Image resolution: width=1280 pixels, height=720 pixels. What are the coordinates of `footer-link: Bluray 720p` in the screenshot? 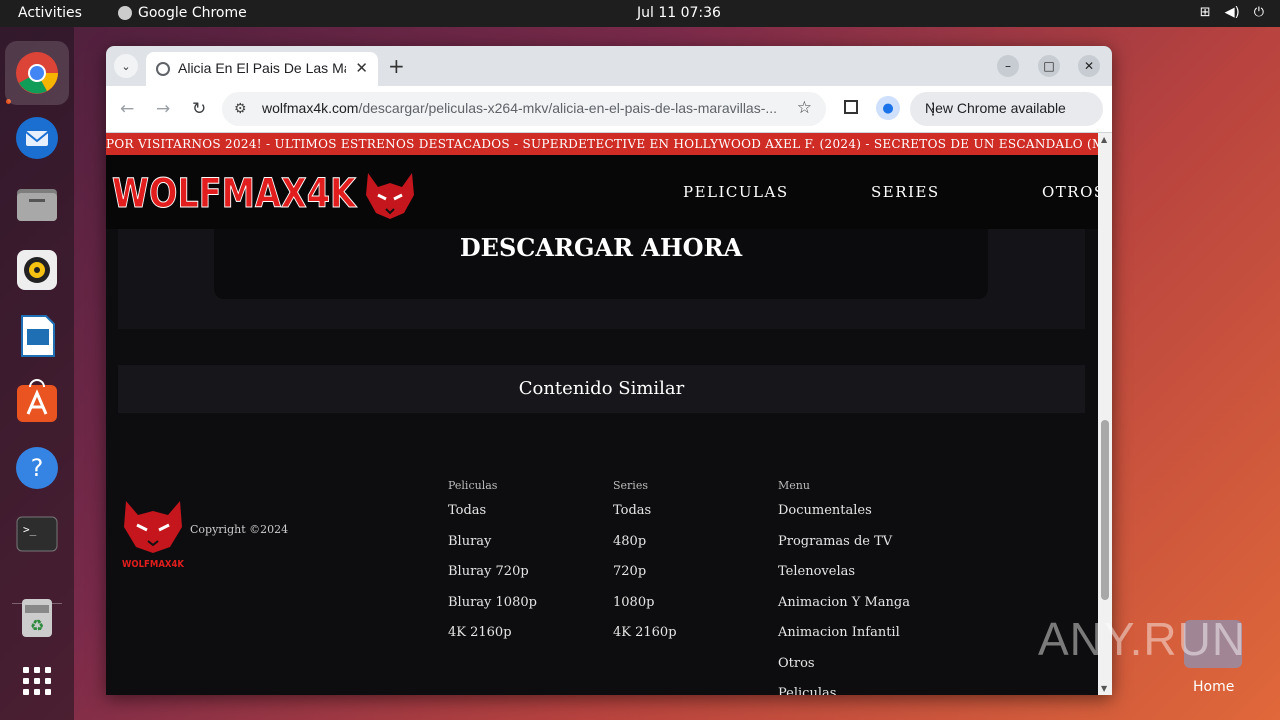 It's located at (492, 579).